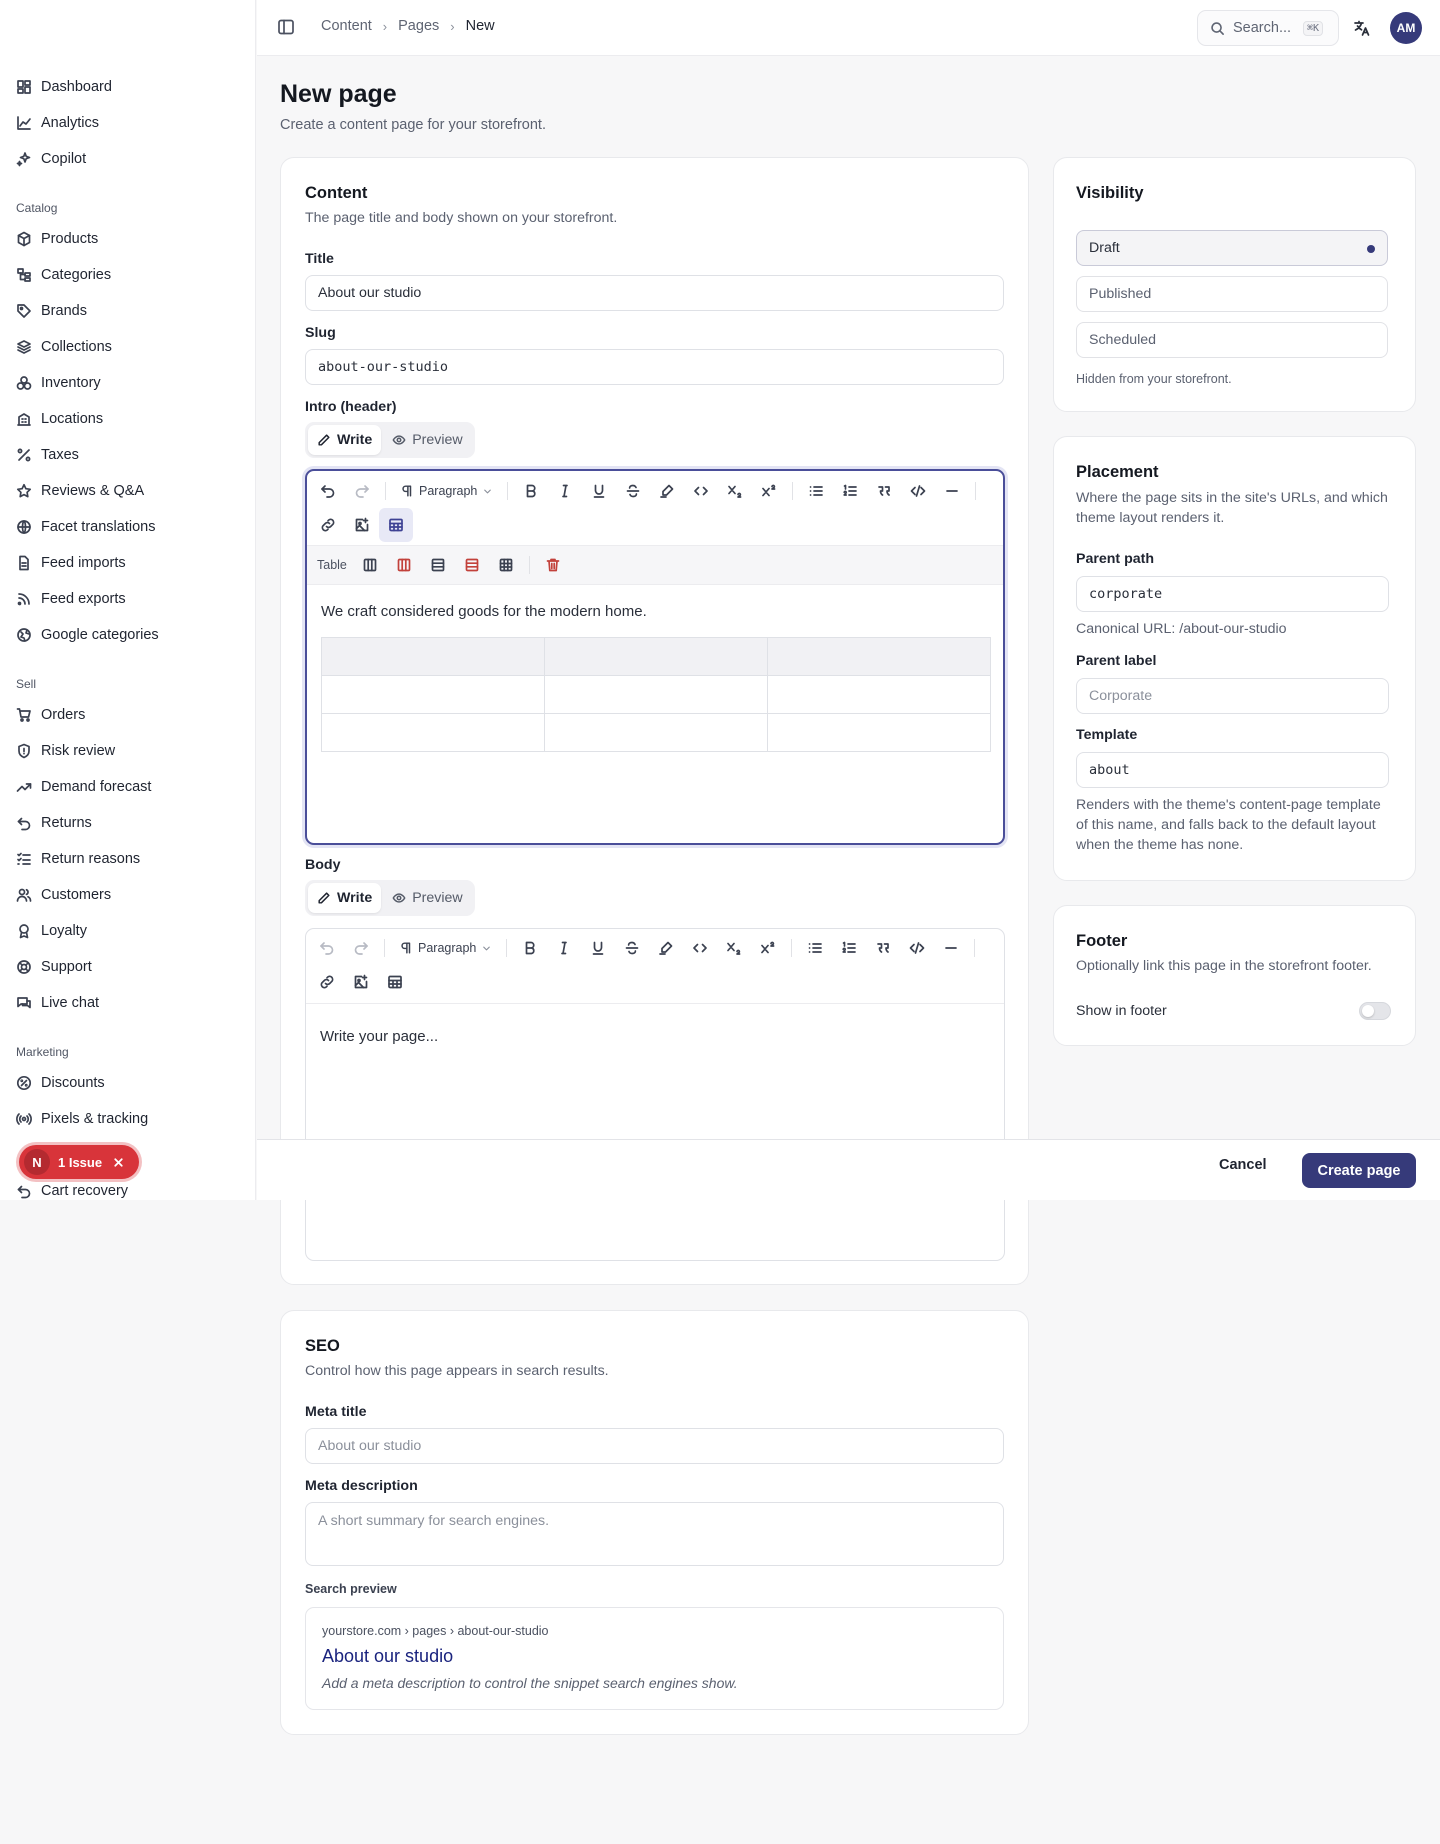 The image size is (1440, 1844). What do you see at coordinates (286, 27) in the screenshot?
I see `sidebar-toggle-button` at bounding box center [286, 27].